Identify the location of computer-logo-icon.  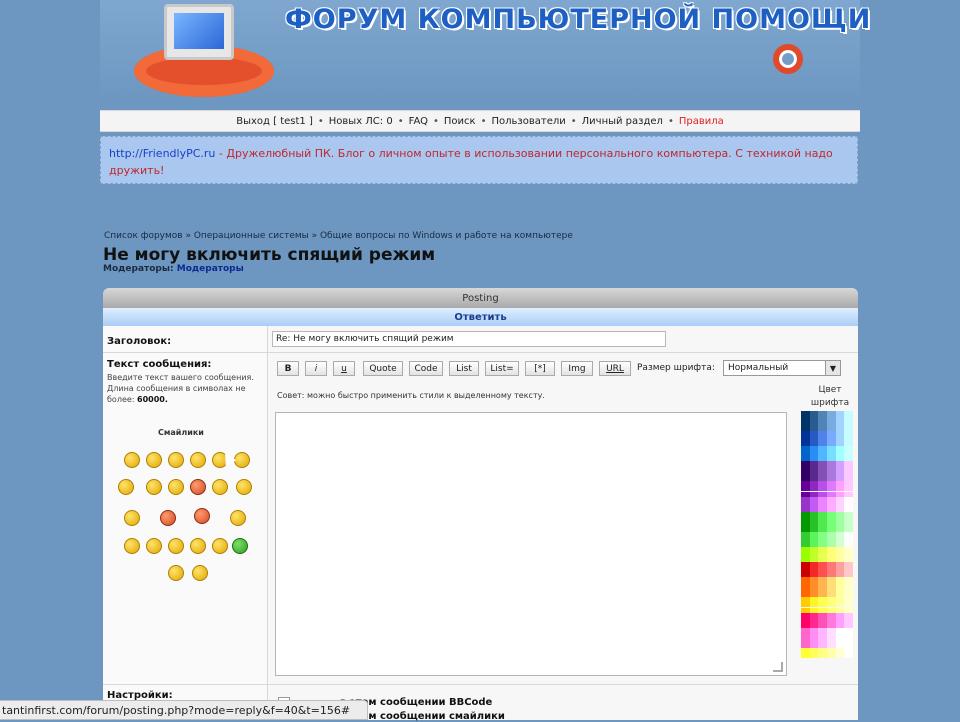
(199, 32).